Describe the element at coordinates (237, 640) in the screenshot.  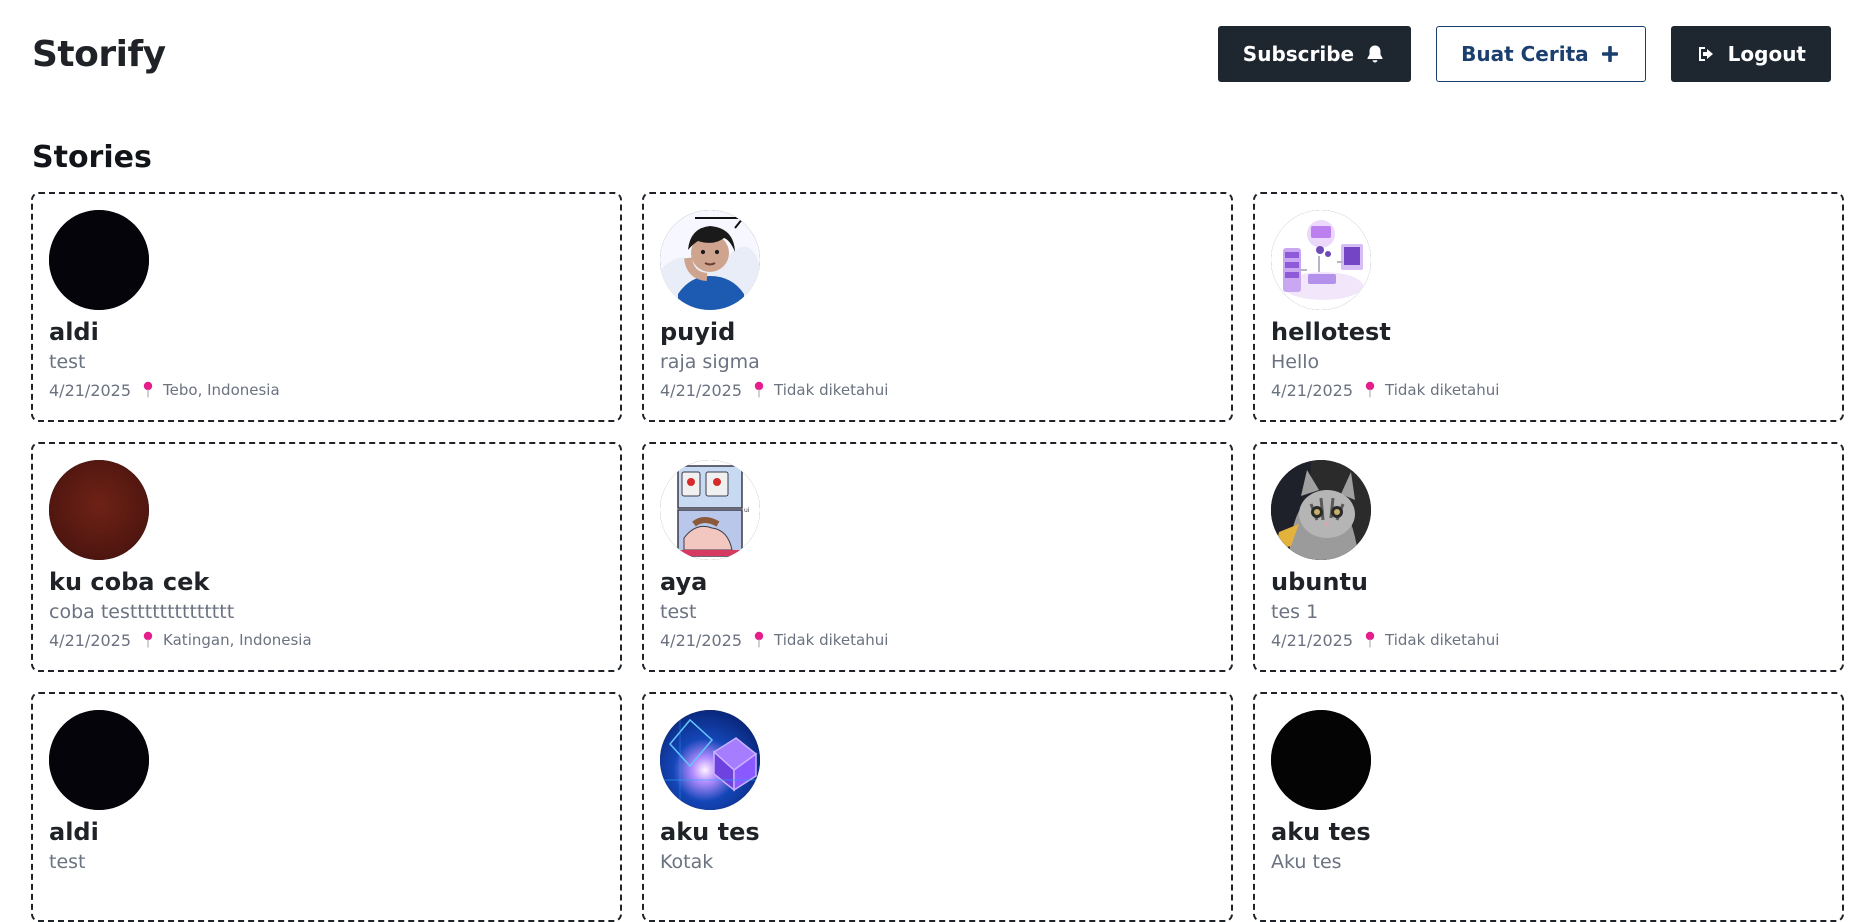
I see `story-location: Katingan, Indonesia` at that location.